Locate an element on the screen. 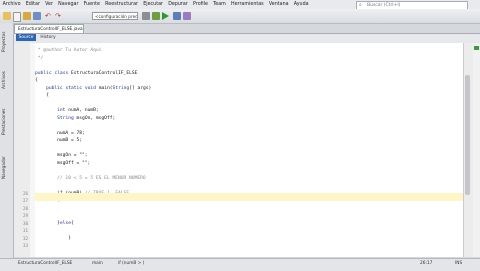 The height and width of the screenshot is (271, 480). line-number-gutter: 26 27 28 29 30 31 32 33 is located at coordinates (22, 150).